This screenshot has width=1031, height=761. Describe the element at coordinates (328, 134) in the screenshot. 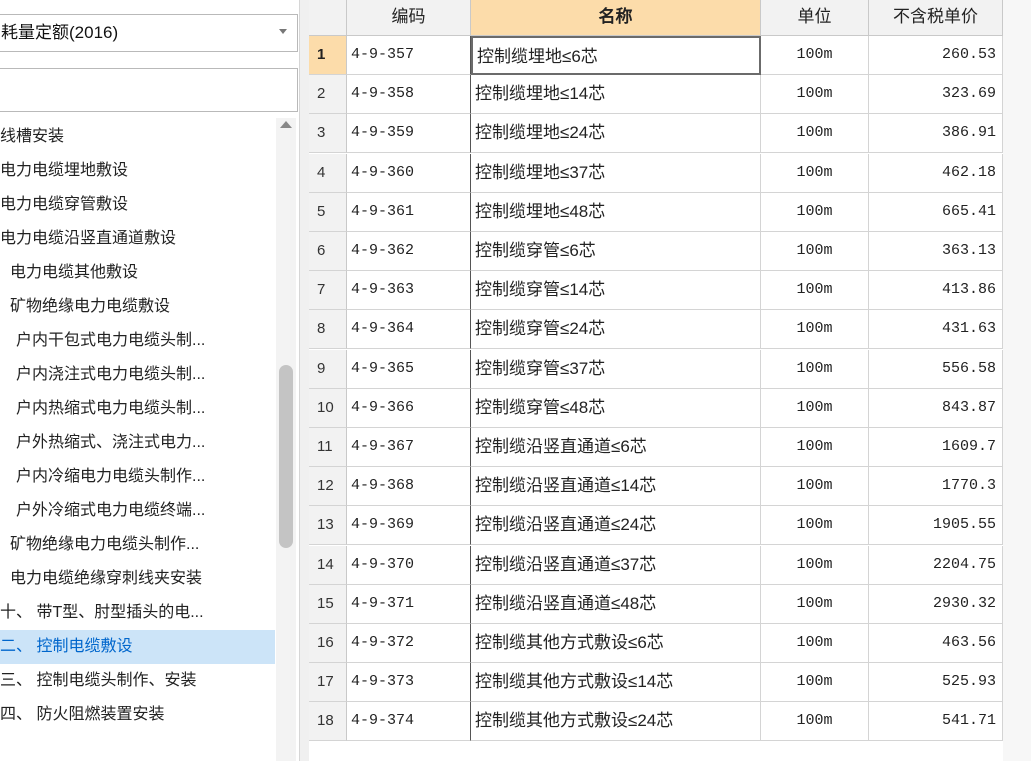

I see `row-number: 3` at that location.